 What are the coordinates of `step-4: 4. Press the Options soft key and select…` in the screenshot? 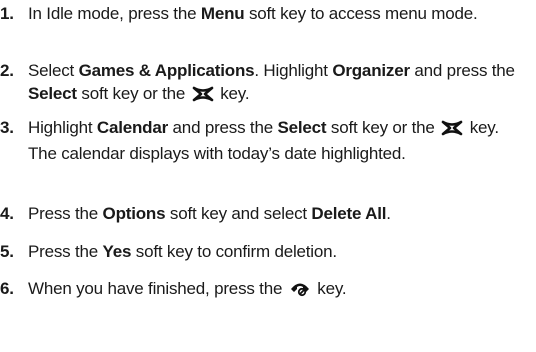 It's located at (265, 213).